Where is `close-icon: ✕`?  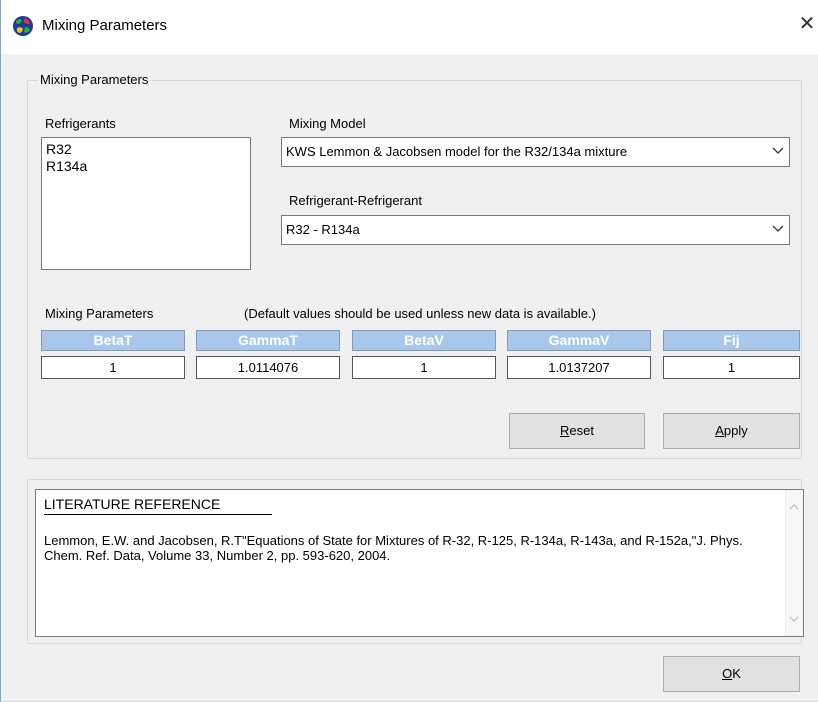
close-icon: ✕ is located at coordinates (807, 24).